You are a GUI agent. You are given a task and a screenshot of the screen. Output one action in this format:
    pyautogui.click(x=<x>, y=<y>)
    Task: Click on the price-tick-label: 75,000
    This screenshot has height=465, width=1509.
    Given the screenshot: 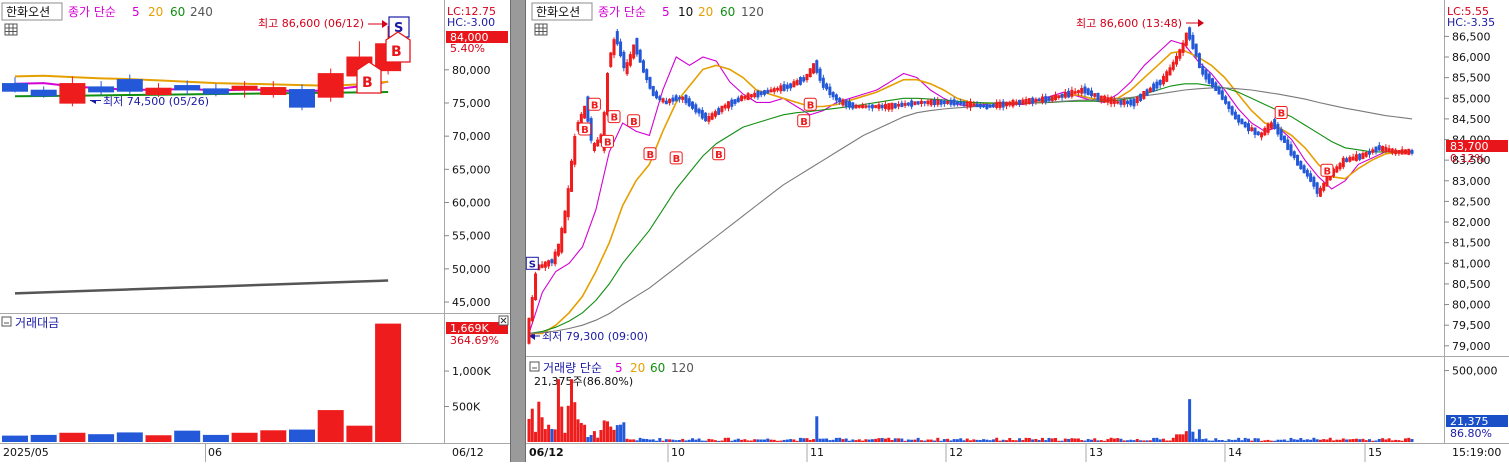 What is the action you would take?
    pyautogui.click(x=471, y=103)
    